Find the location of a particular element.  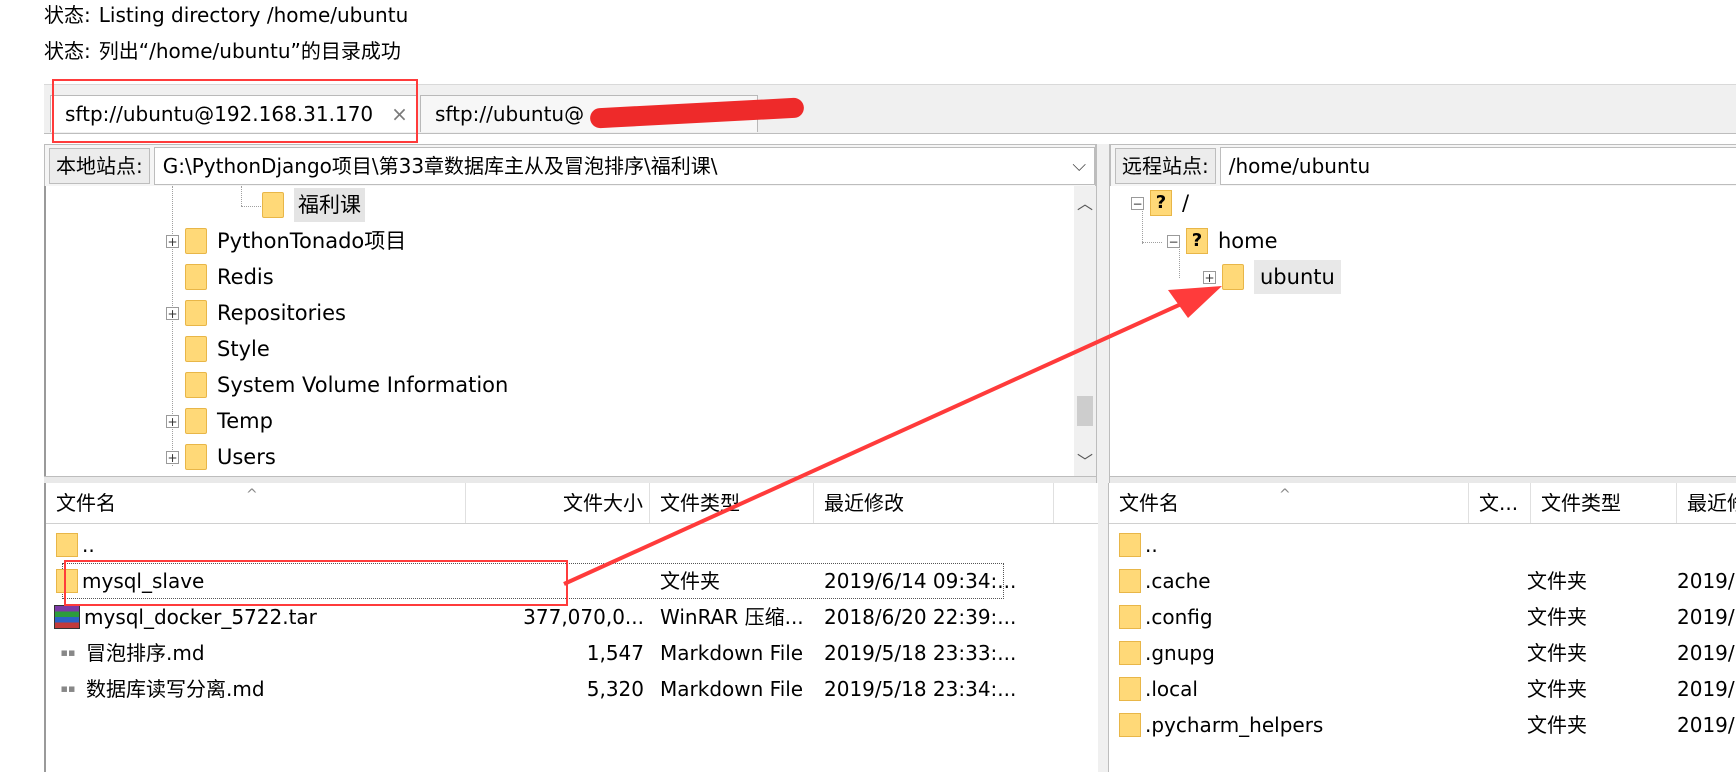

chevron-down-icon: ⌵ is located at coordinates (1079, 166).